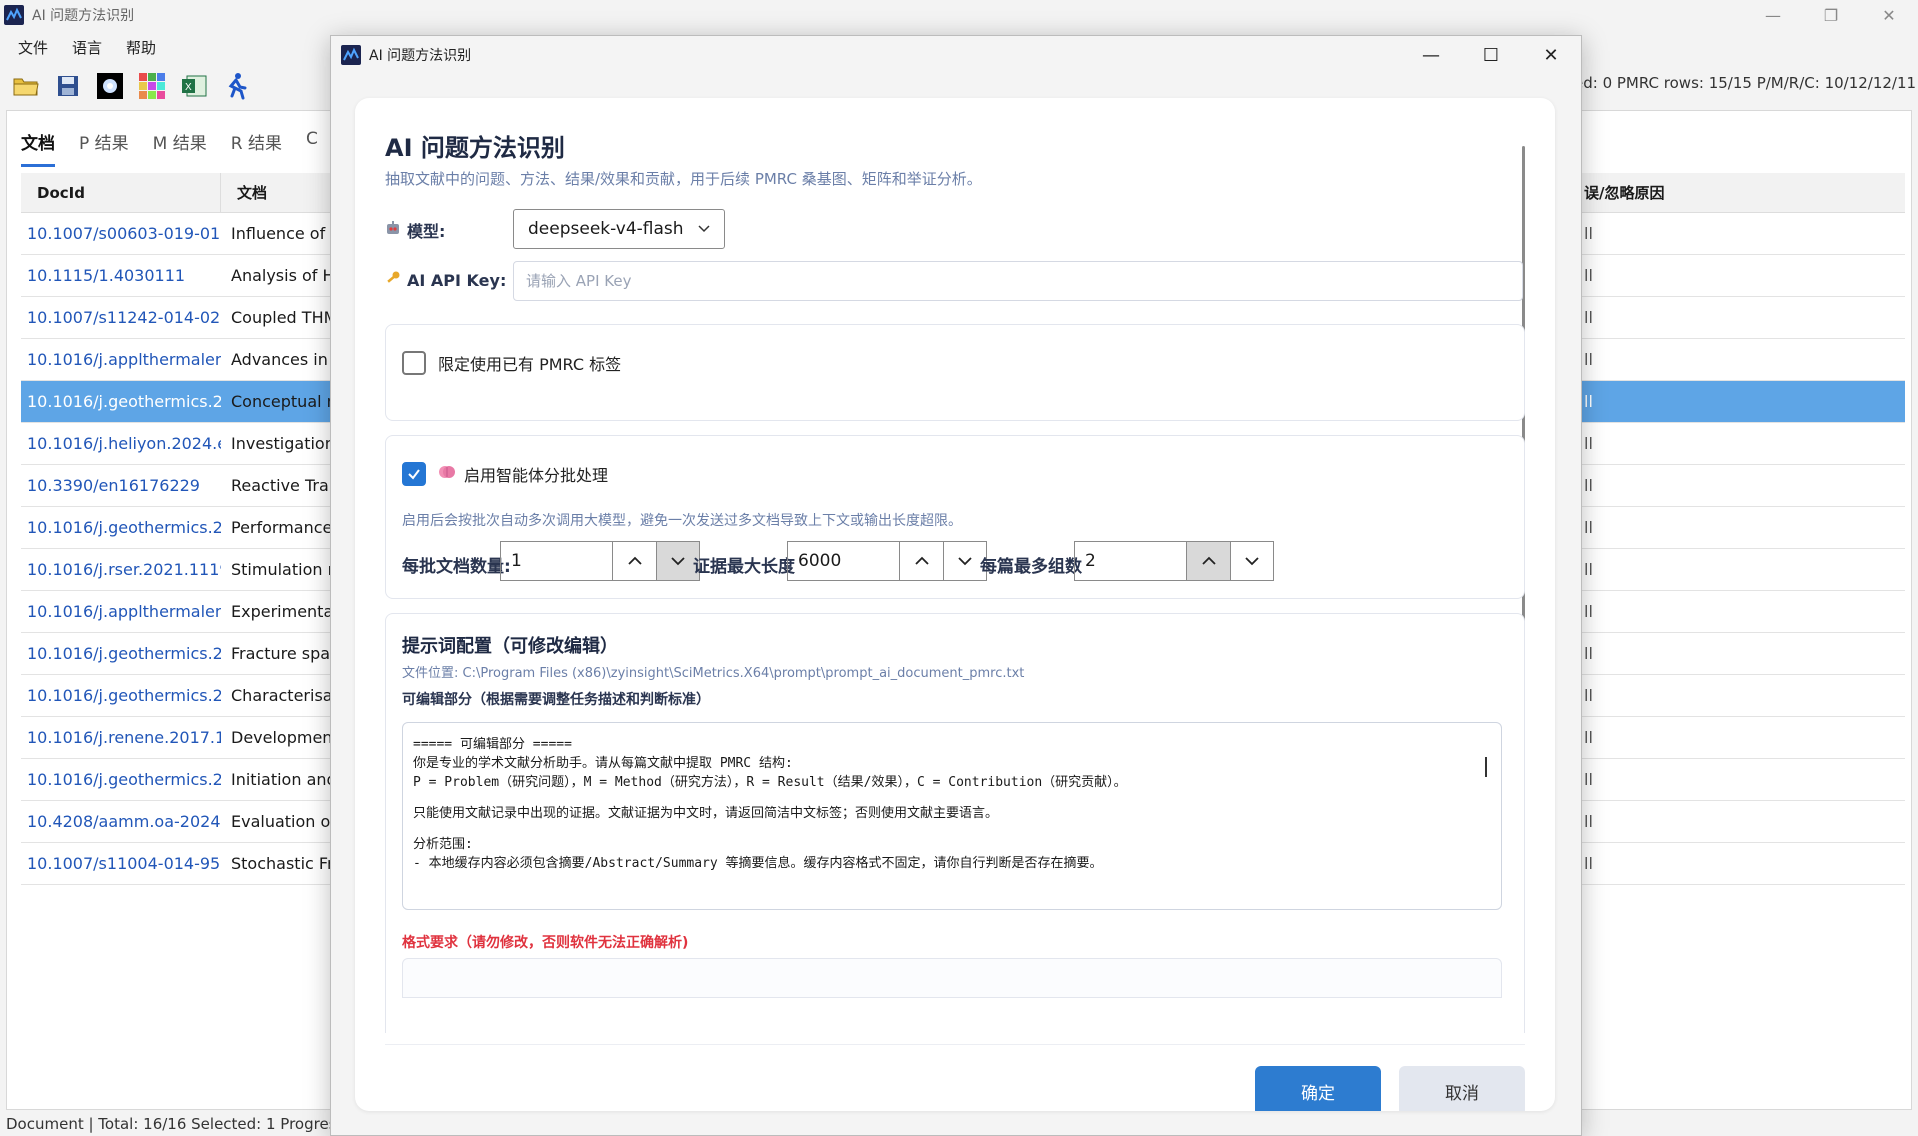 This screenshot has height=1136, width=1918. I want to click on model-label: 模型:, so click(426, 231).